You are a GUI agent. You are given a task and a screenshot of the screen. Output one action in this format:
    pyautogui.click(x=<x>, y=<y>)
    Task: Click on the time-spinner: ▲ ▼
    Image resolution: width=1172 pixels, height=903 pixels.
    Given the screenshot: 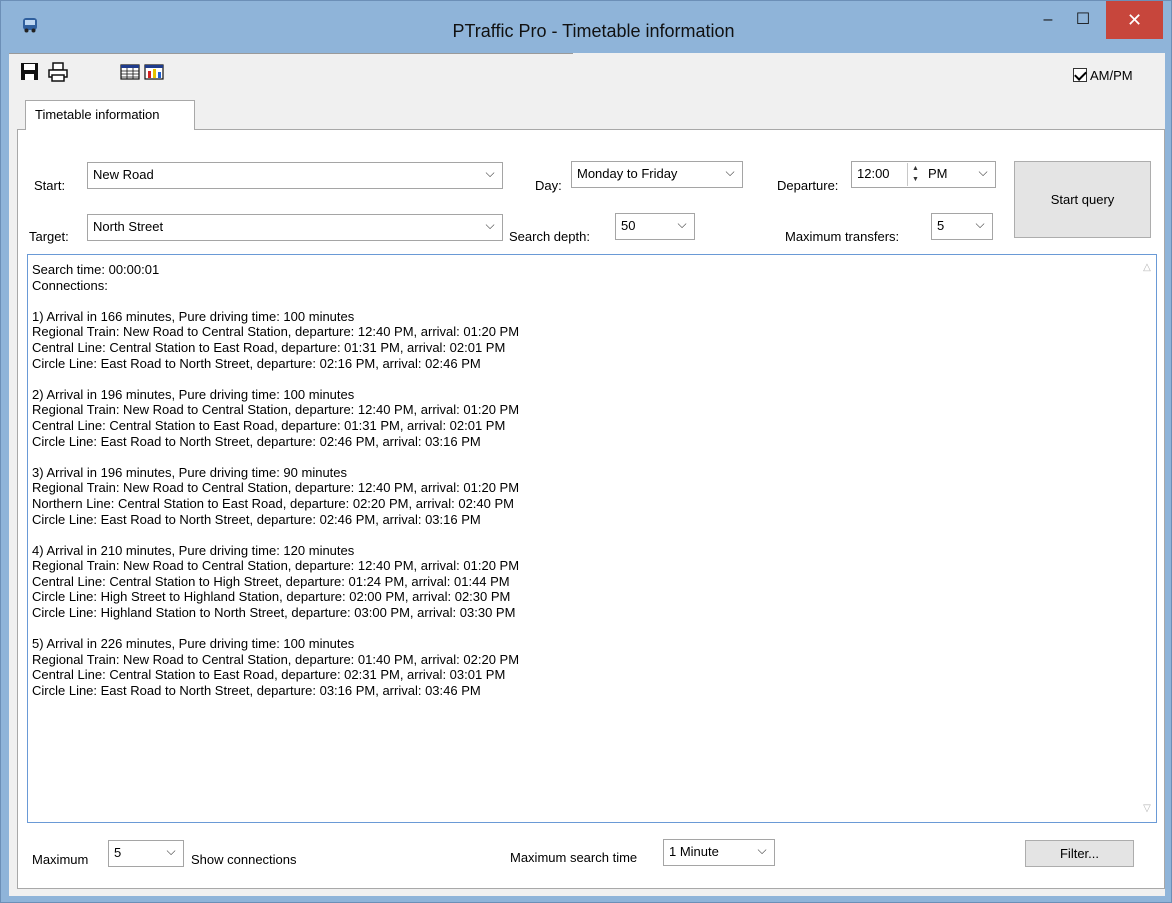 What is the action you would take?
    pyautogui.click(x=915, y=174)
    